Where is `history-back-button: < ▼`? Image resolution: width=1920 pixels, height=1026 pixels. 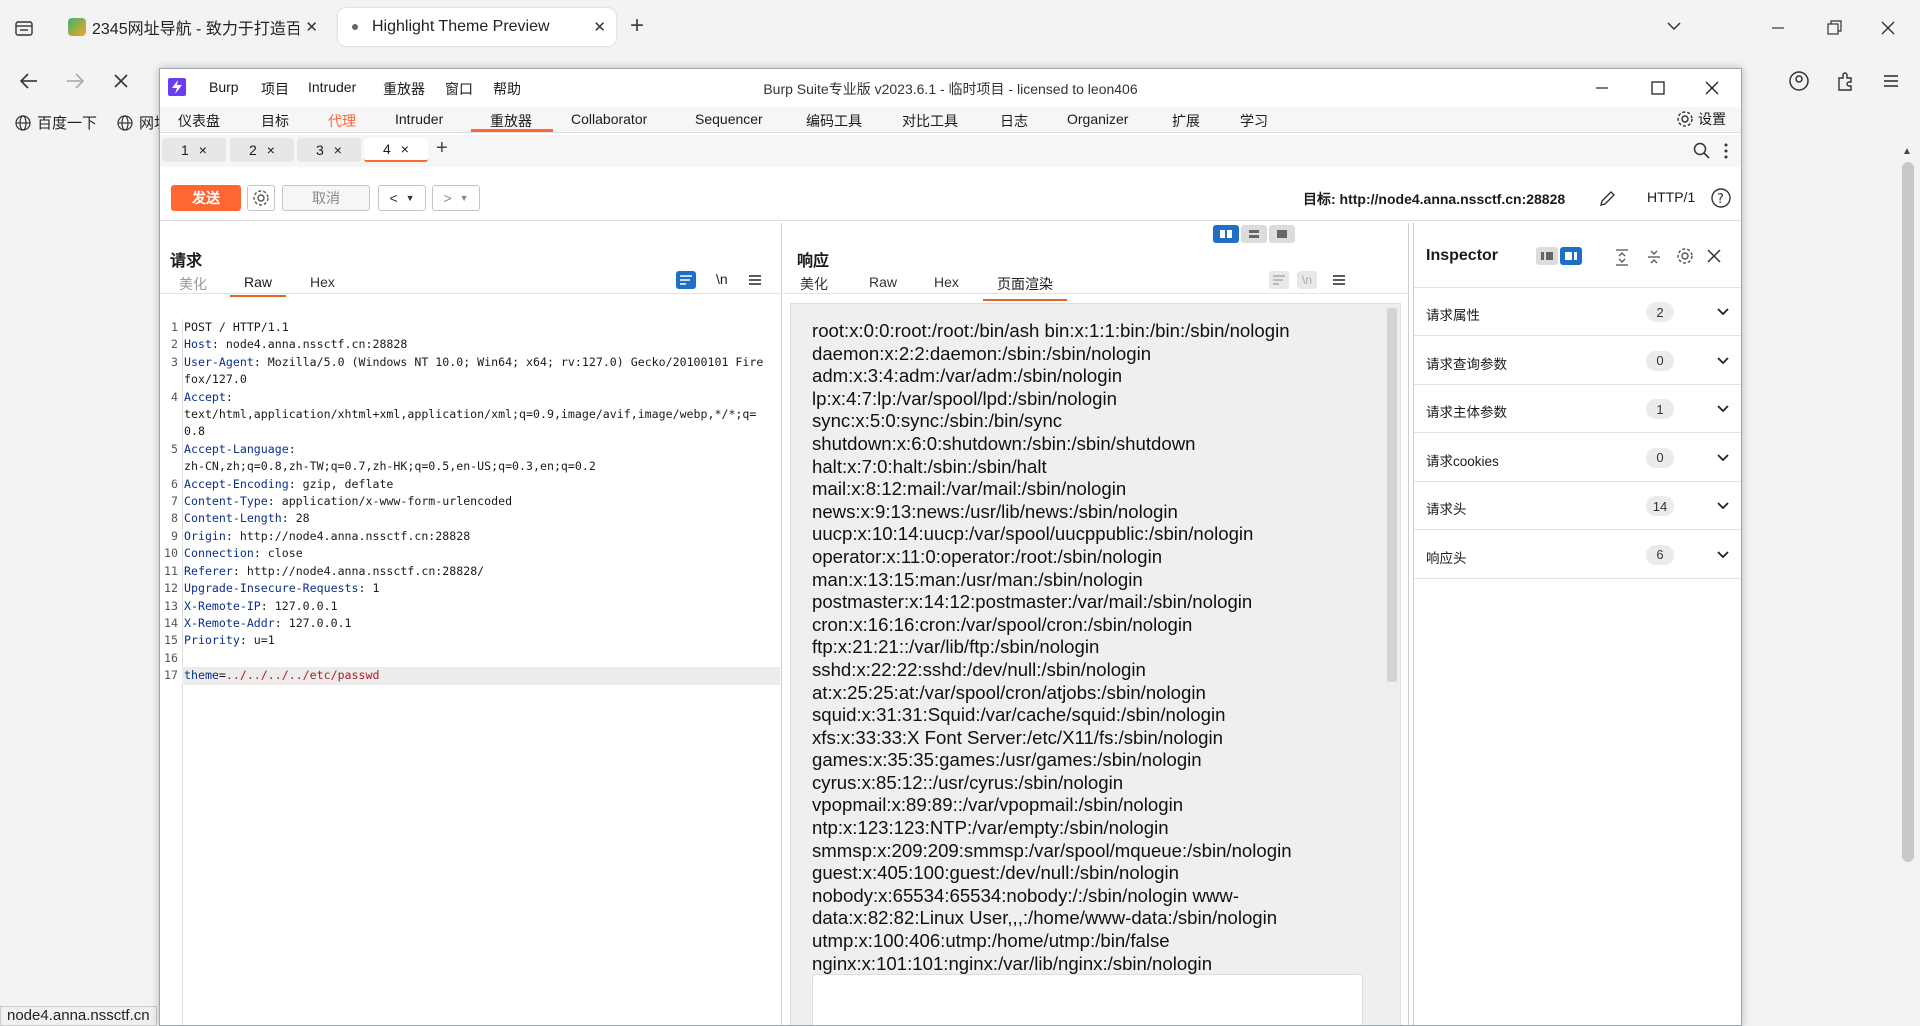 history-back-button: < ▼ is located at coordinates (402, 198).